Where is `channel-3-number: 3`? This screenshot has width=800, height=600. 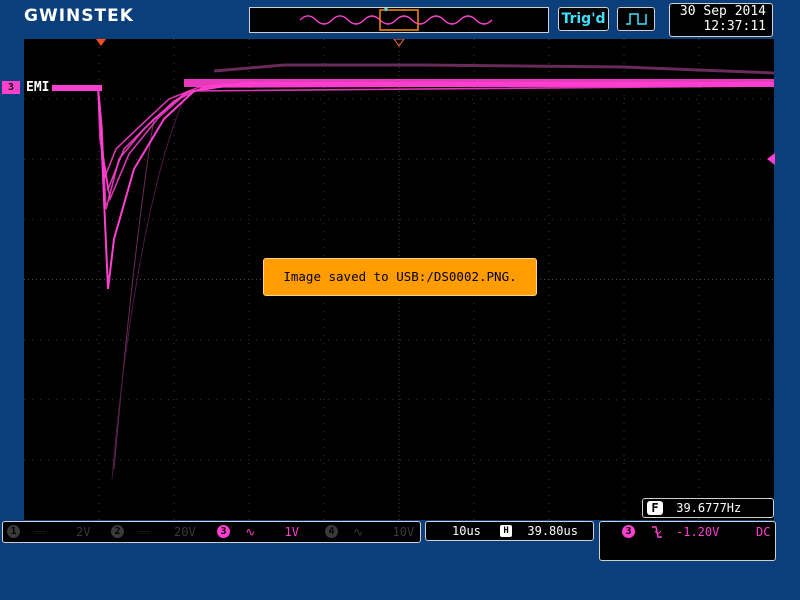
channel-3-number: 3 is located at coordinates (223, 531).